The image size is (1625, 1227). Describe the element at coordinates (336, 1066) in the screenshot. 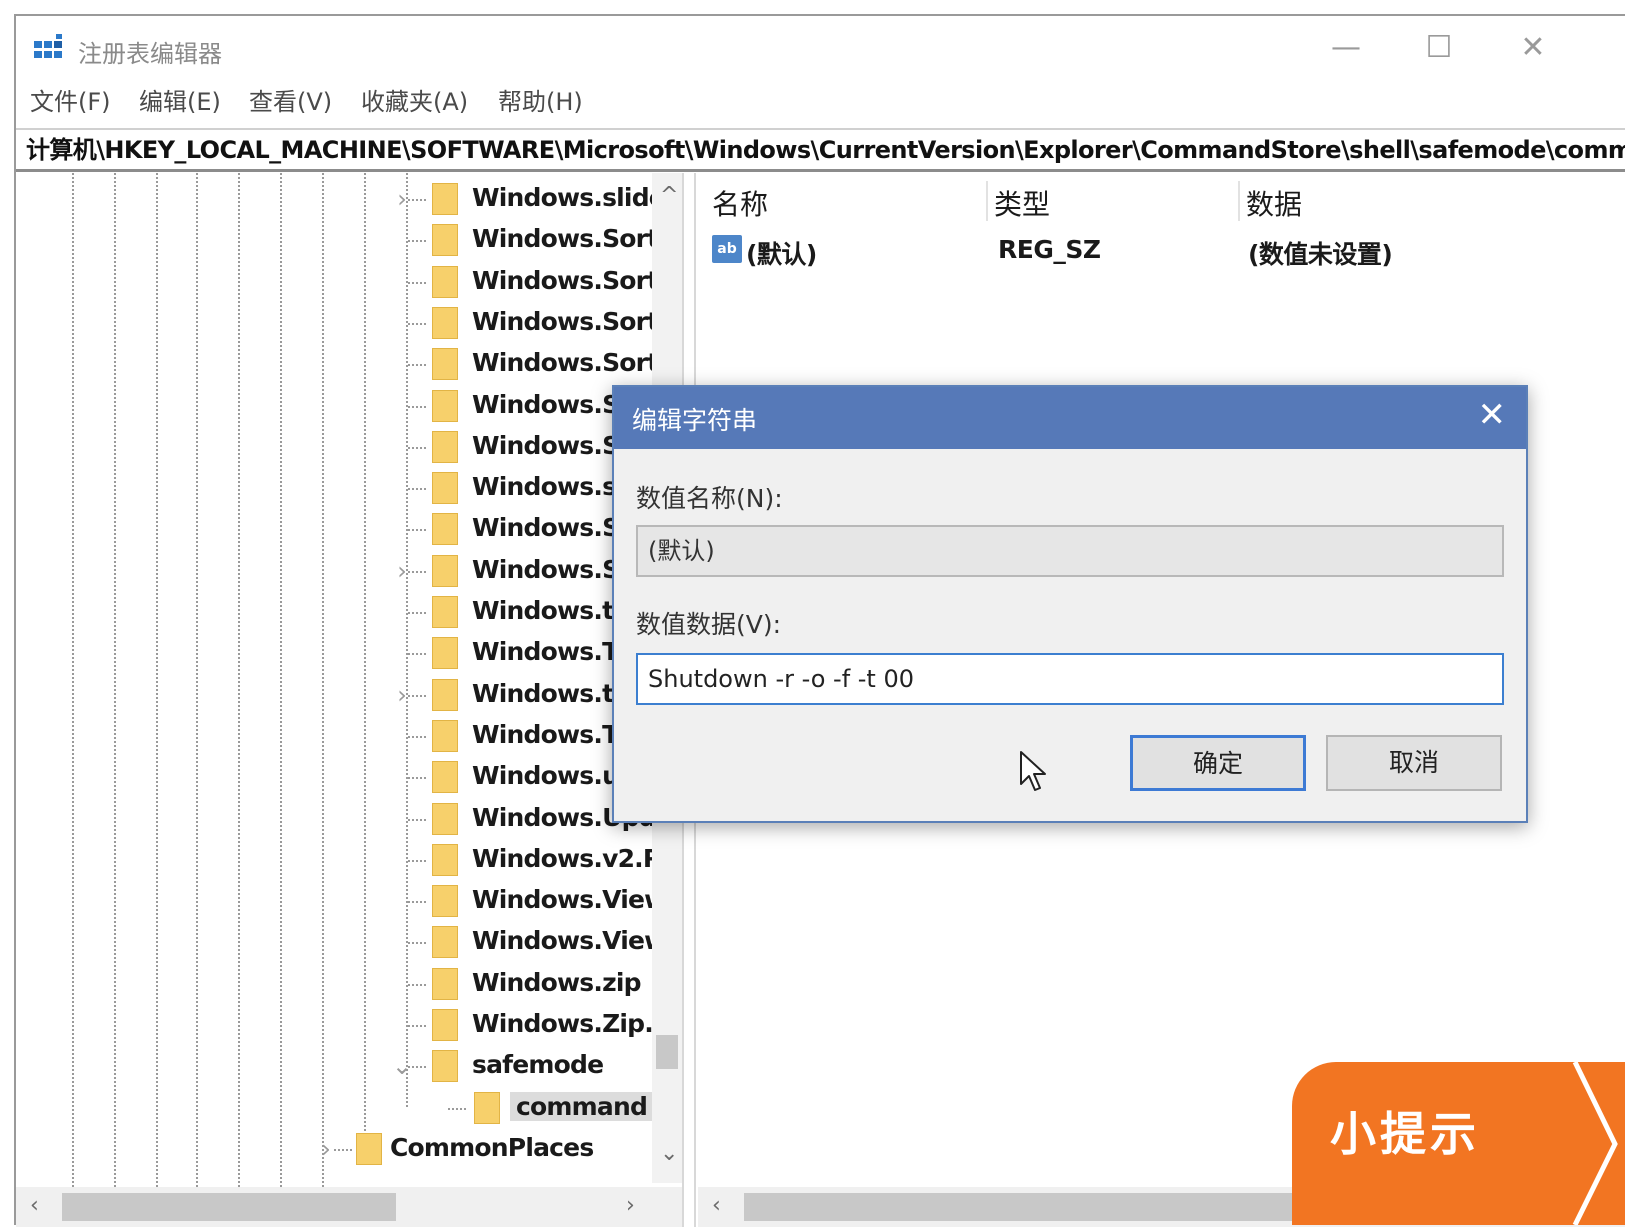

I see `tree-item: ⌄ safemode` at that location.